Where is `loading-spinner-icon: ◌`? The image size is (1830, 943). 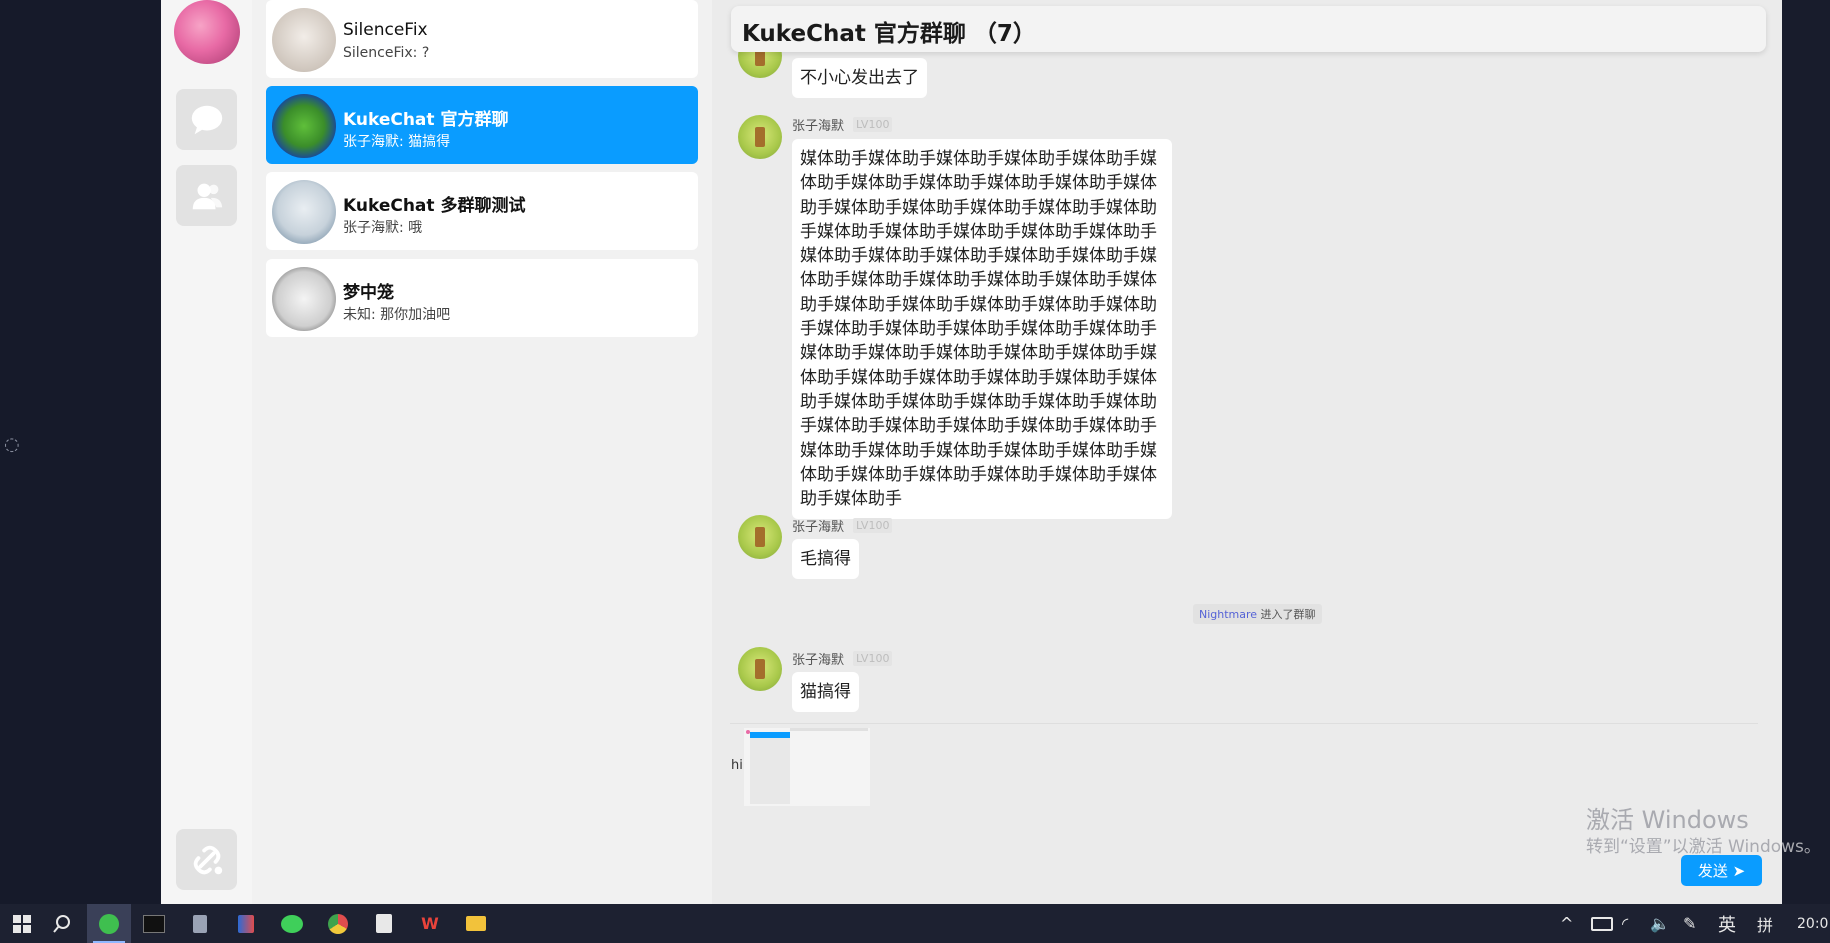 loading-spinner-icon: ◌ is located at coordinates (12, 444).